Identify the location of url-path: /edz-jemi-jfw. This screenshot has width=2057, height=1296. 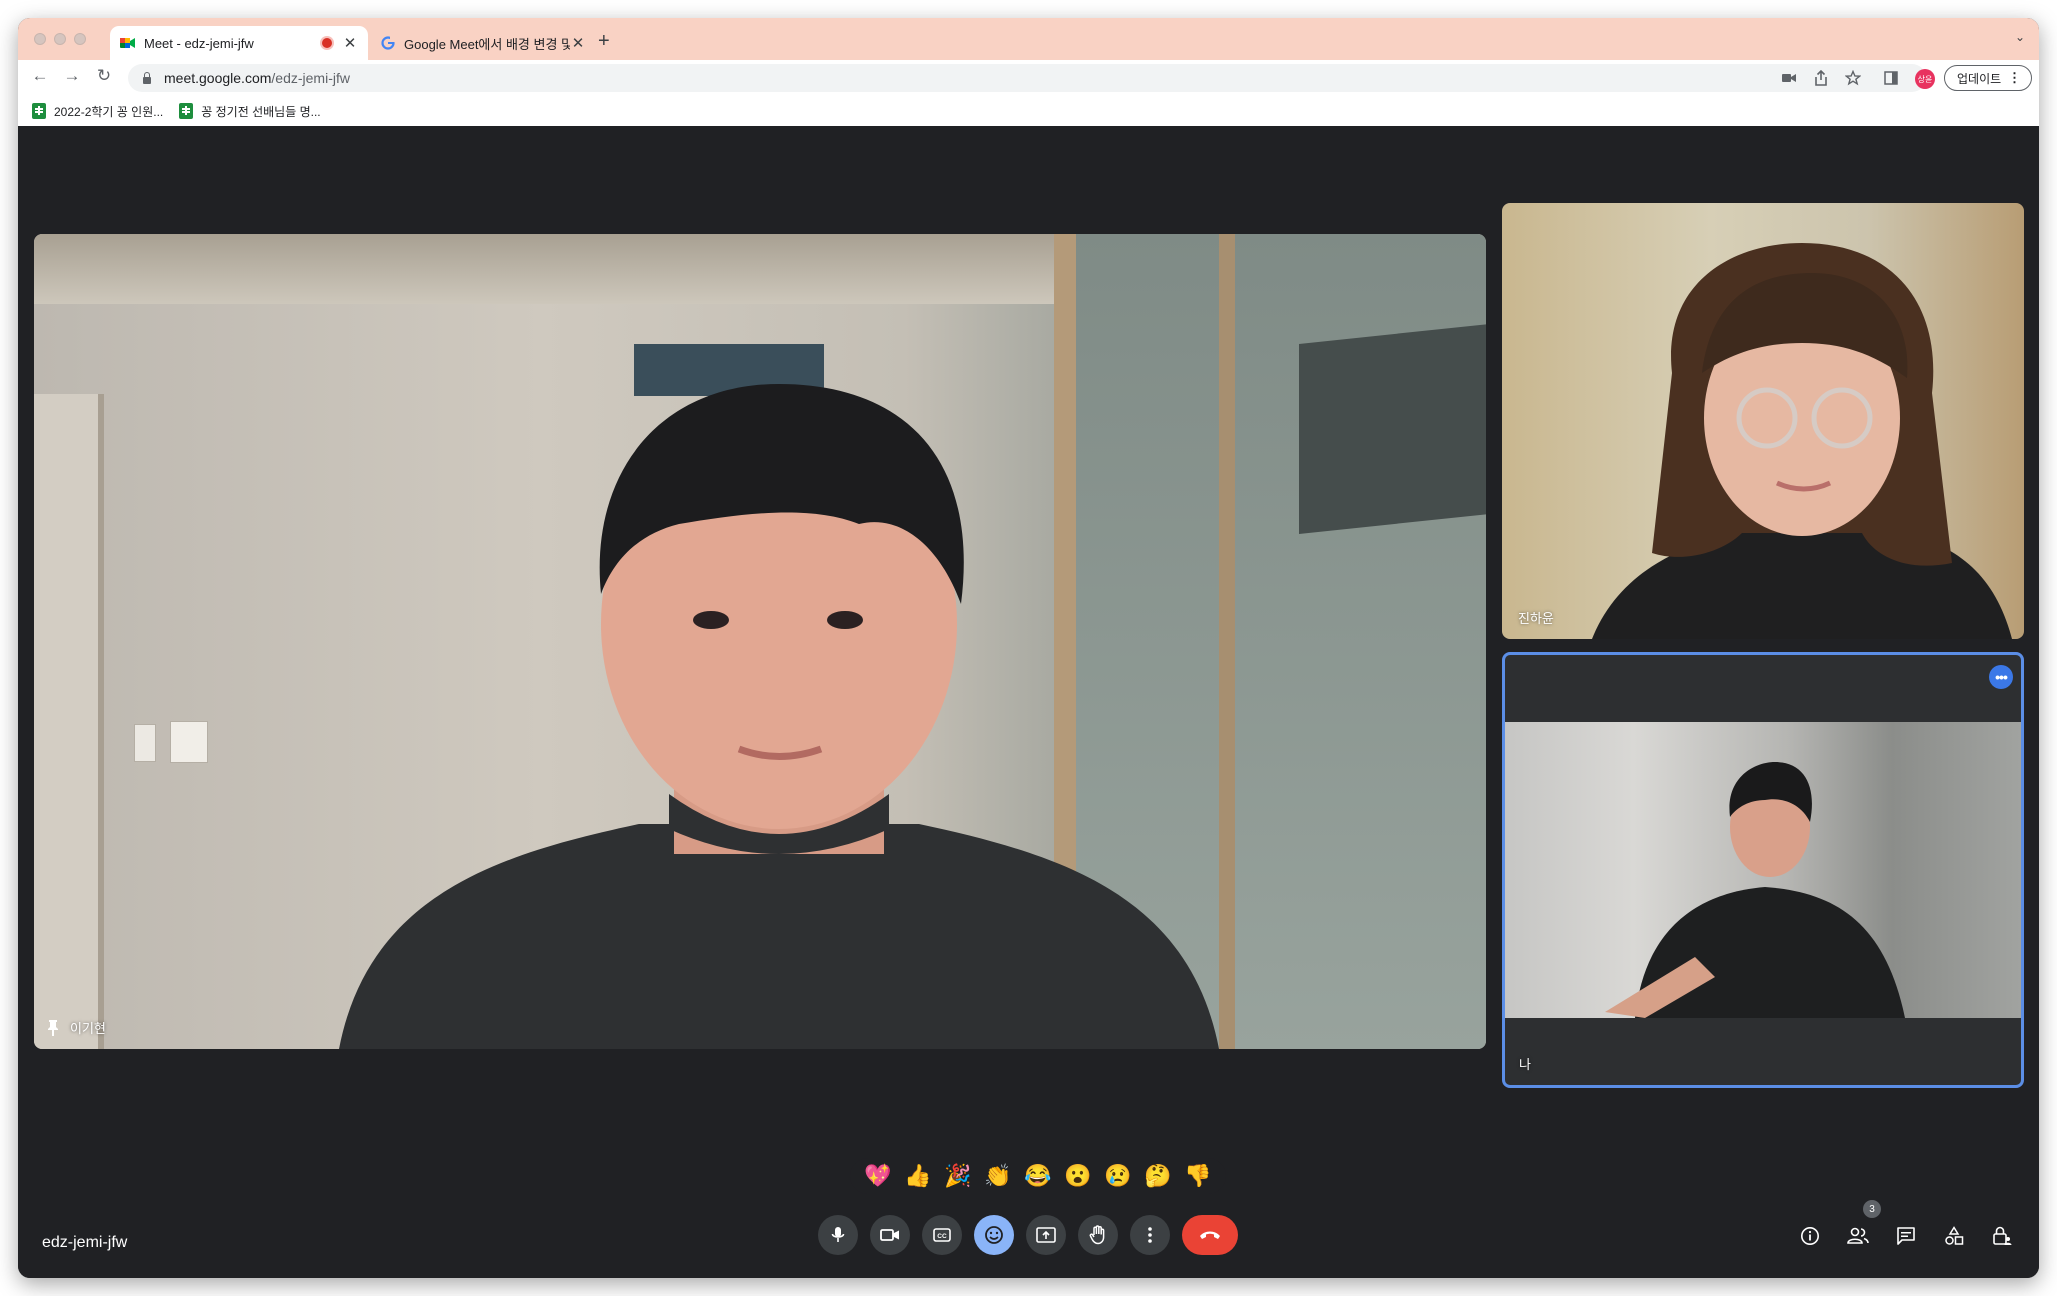
(310, 78).